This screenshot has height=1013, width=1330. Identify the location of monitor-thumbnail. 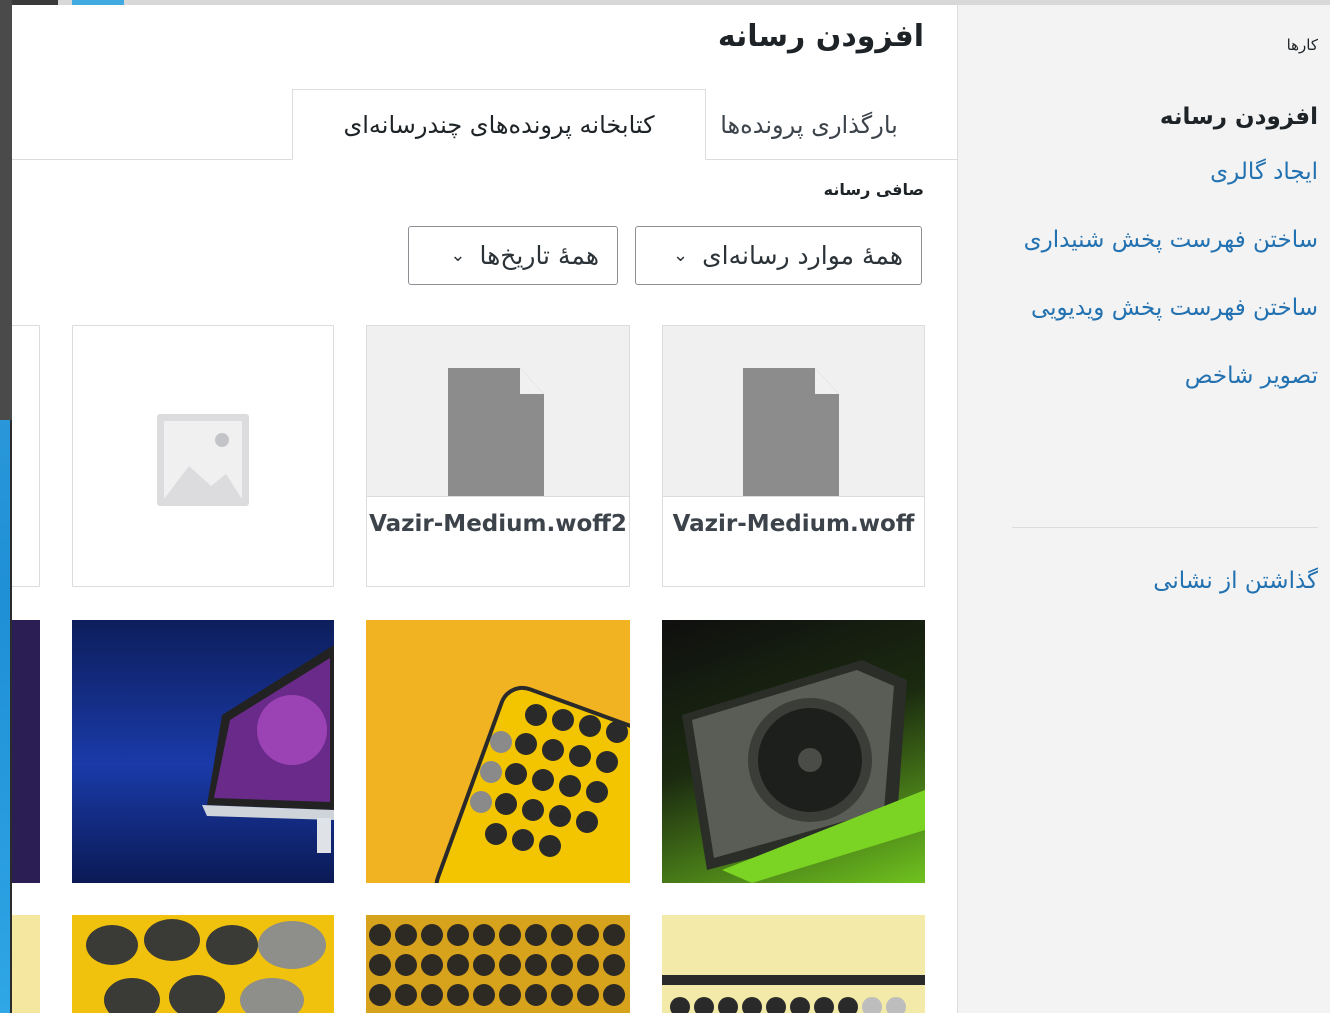
(268, 749).